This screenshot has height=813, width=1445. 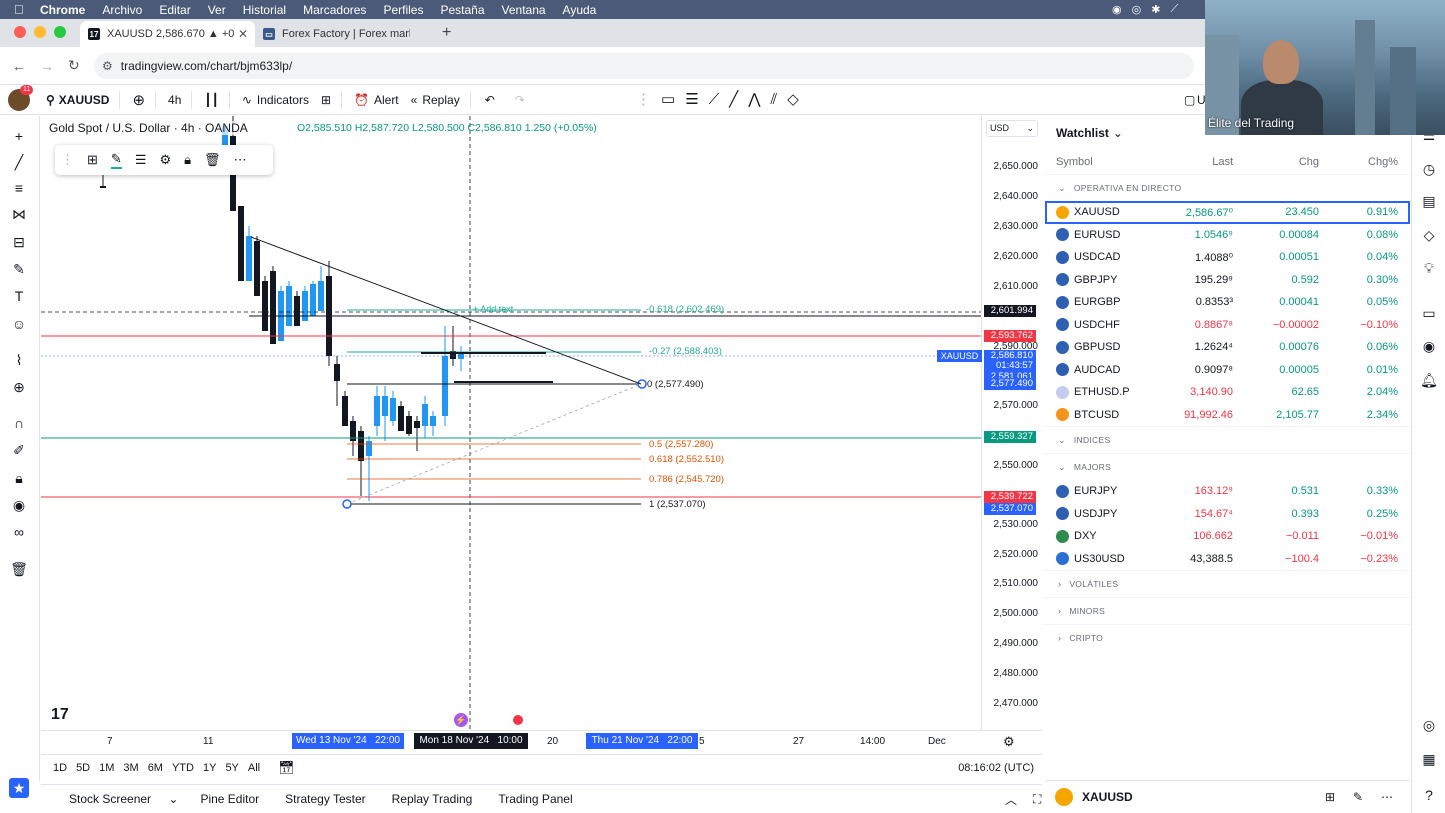 What do you see at coordinates (325, 799) in the screenshot?
I see `tab-strategy-tester: Strategy Tester` at bounding box center [325, 799].